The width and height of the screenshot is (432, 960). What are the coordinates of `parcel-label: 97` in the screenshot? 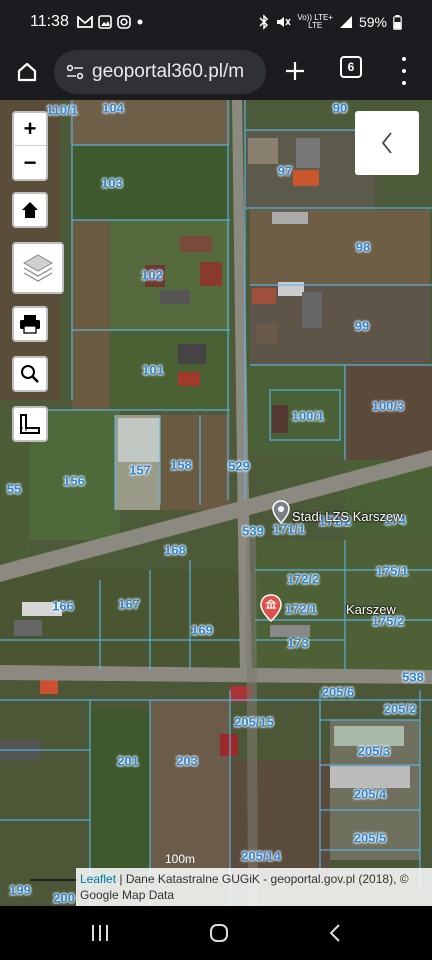 It's located at (285, 171).